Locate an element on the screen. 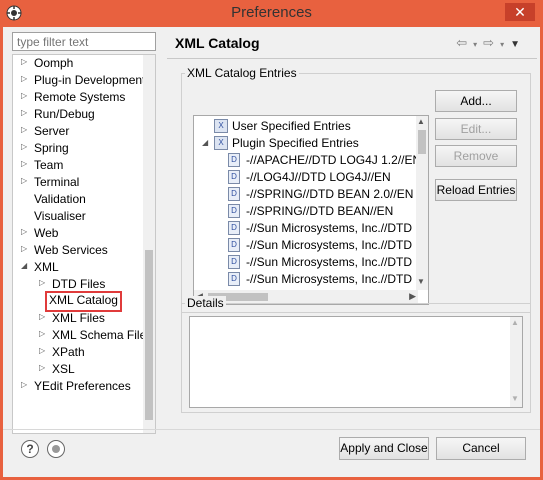  tree-item: ▷ XML Schema Files is located at coordinates (82, 335).